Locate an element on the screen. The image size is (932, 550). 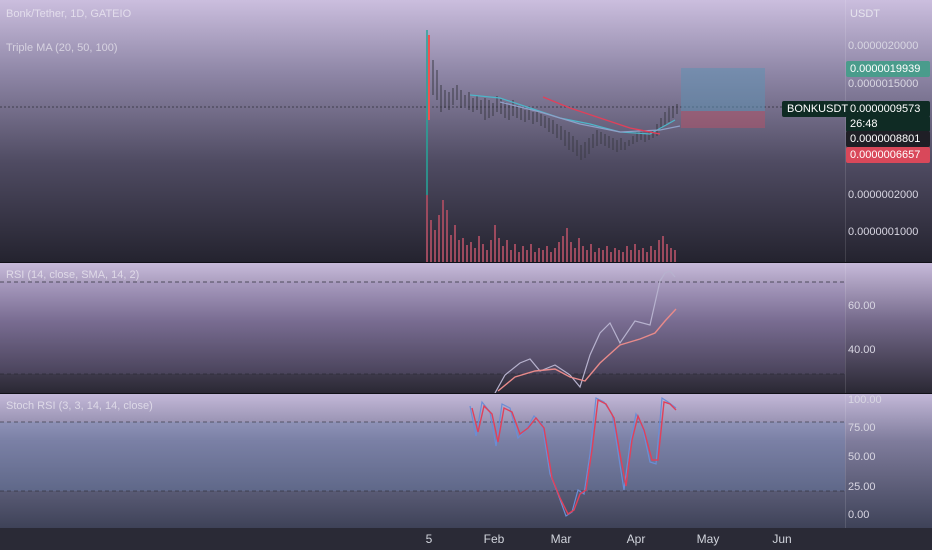
stop-price-tag: 0.0000006657 is located at coordinates (888, 155).